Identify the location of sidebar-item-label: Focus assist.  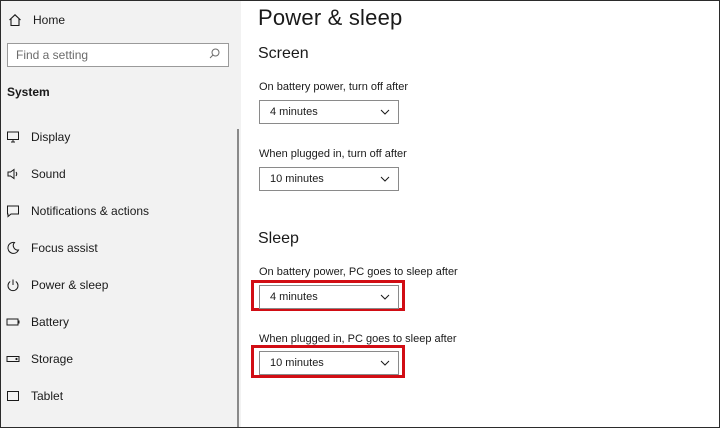
(64, 248).